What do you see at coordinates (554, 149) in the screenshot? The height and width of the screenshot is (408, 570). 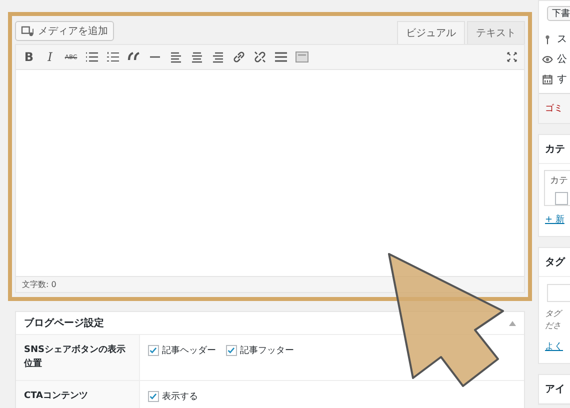 I see `panel-title: カテ` at bounding box center [554, 149].